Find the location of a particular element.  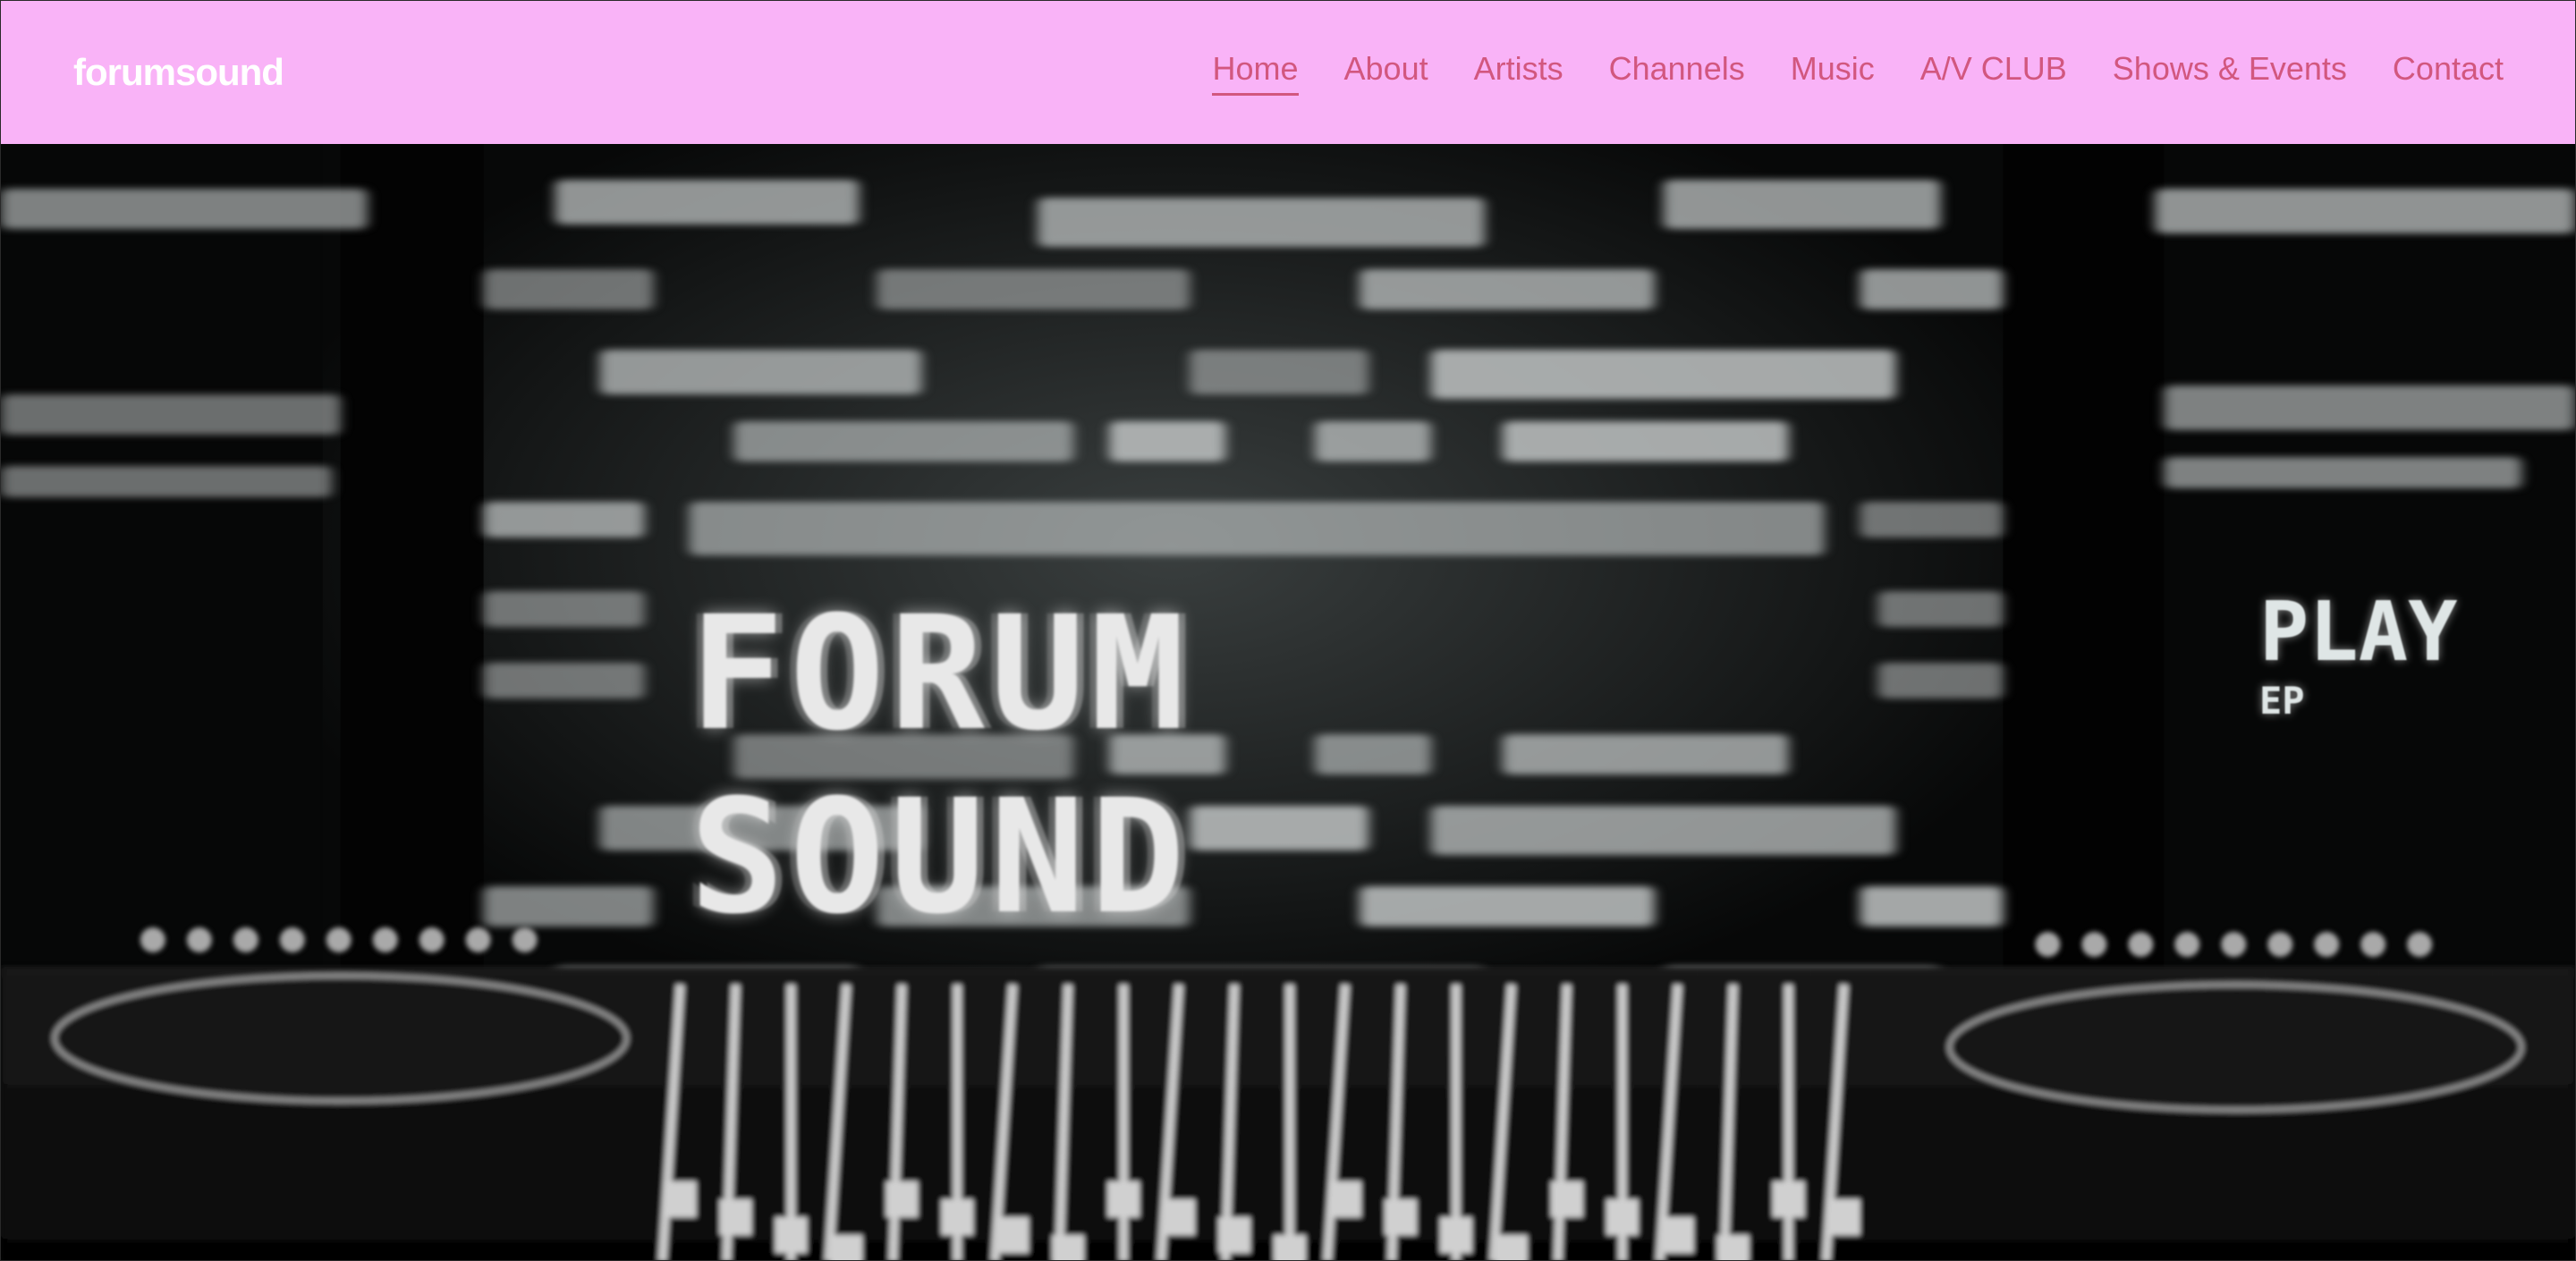

ep-label: EP is located at coordinates (2282, 701).